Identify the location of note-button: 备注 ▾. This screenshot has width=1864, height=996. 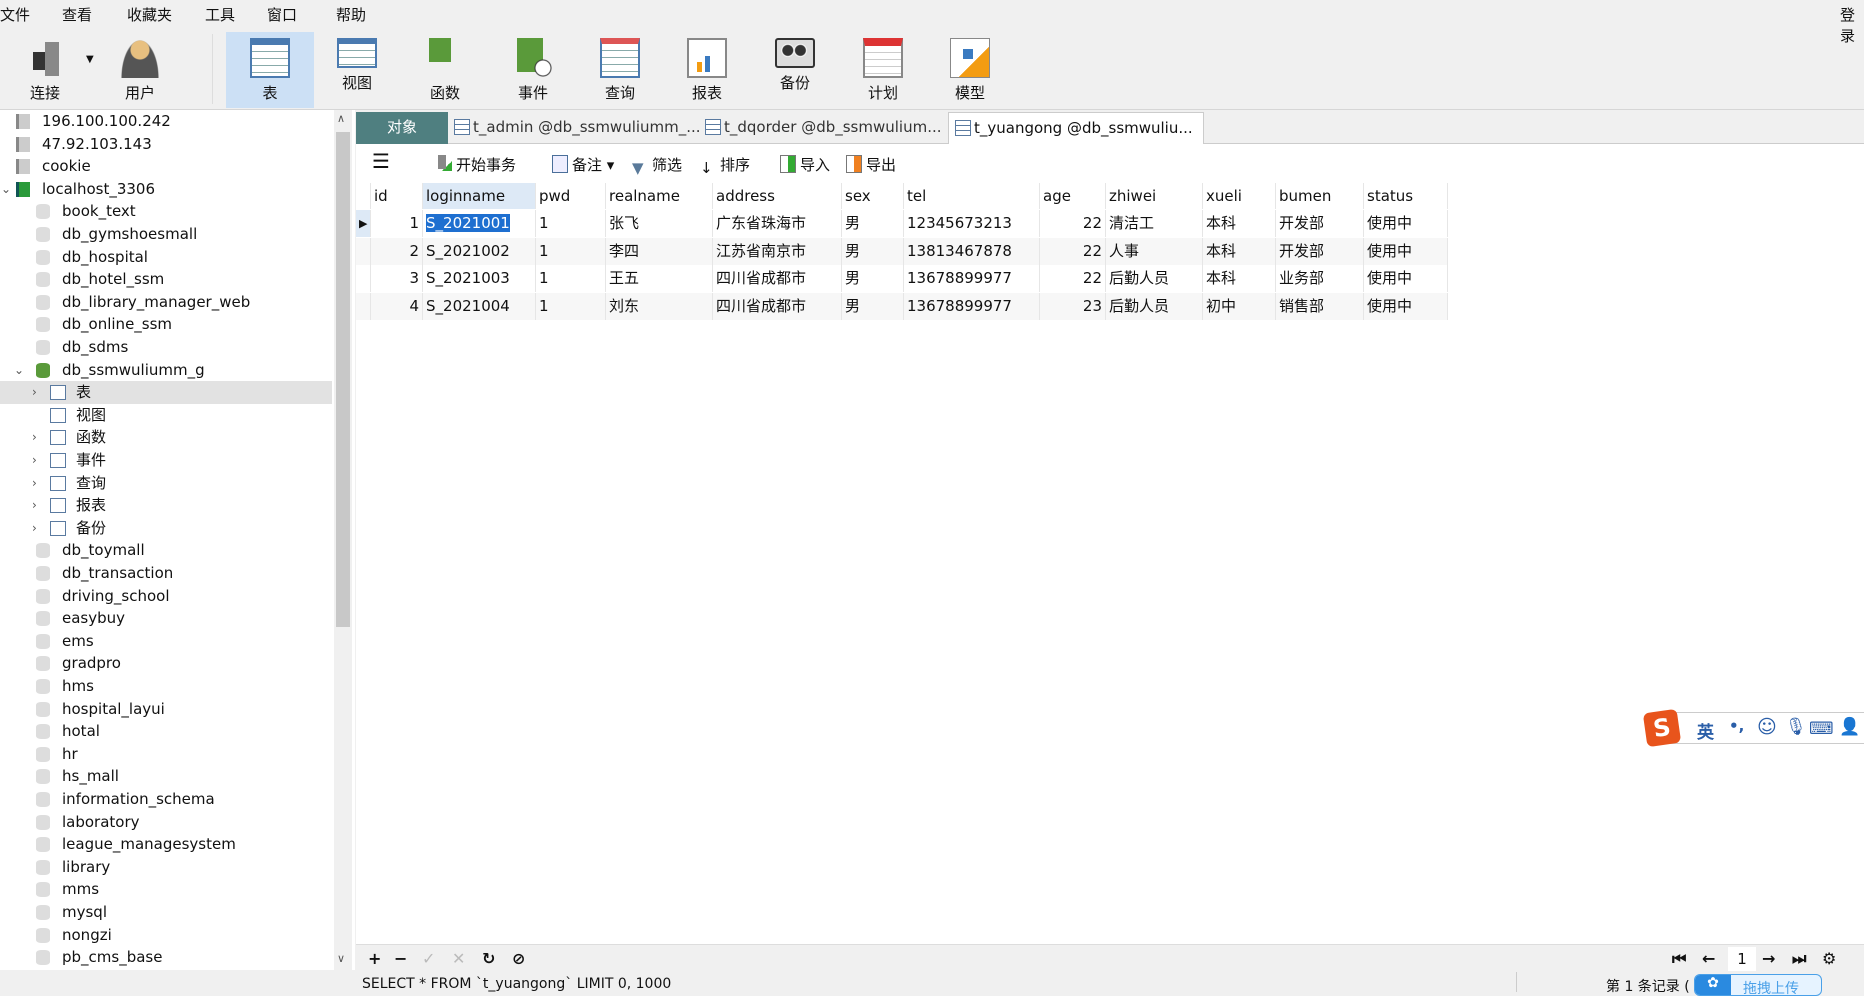
(583, 164).